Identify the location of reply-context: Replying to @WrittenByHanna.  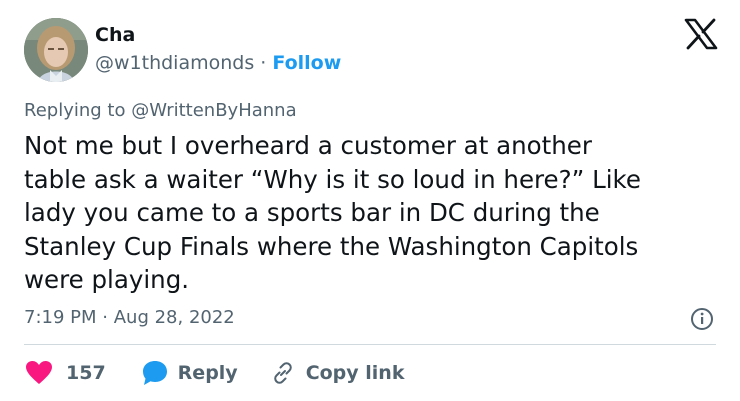
(160, 111).